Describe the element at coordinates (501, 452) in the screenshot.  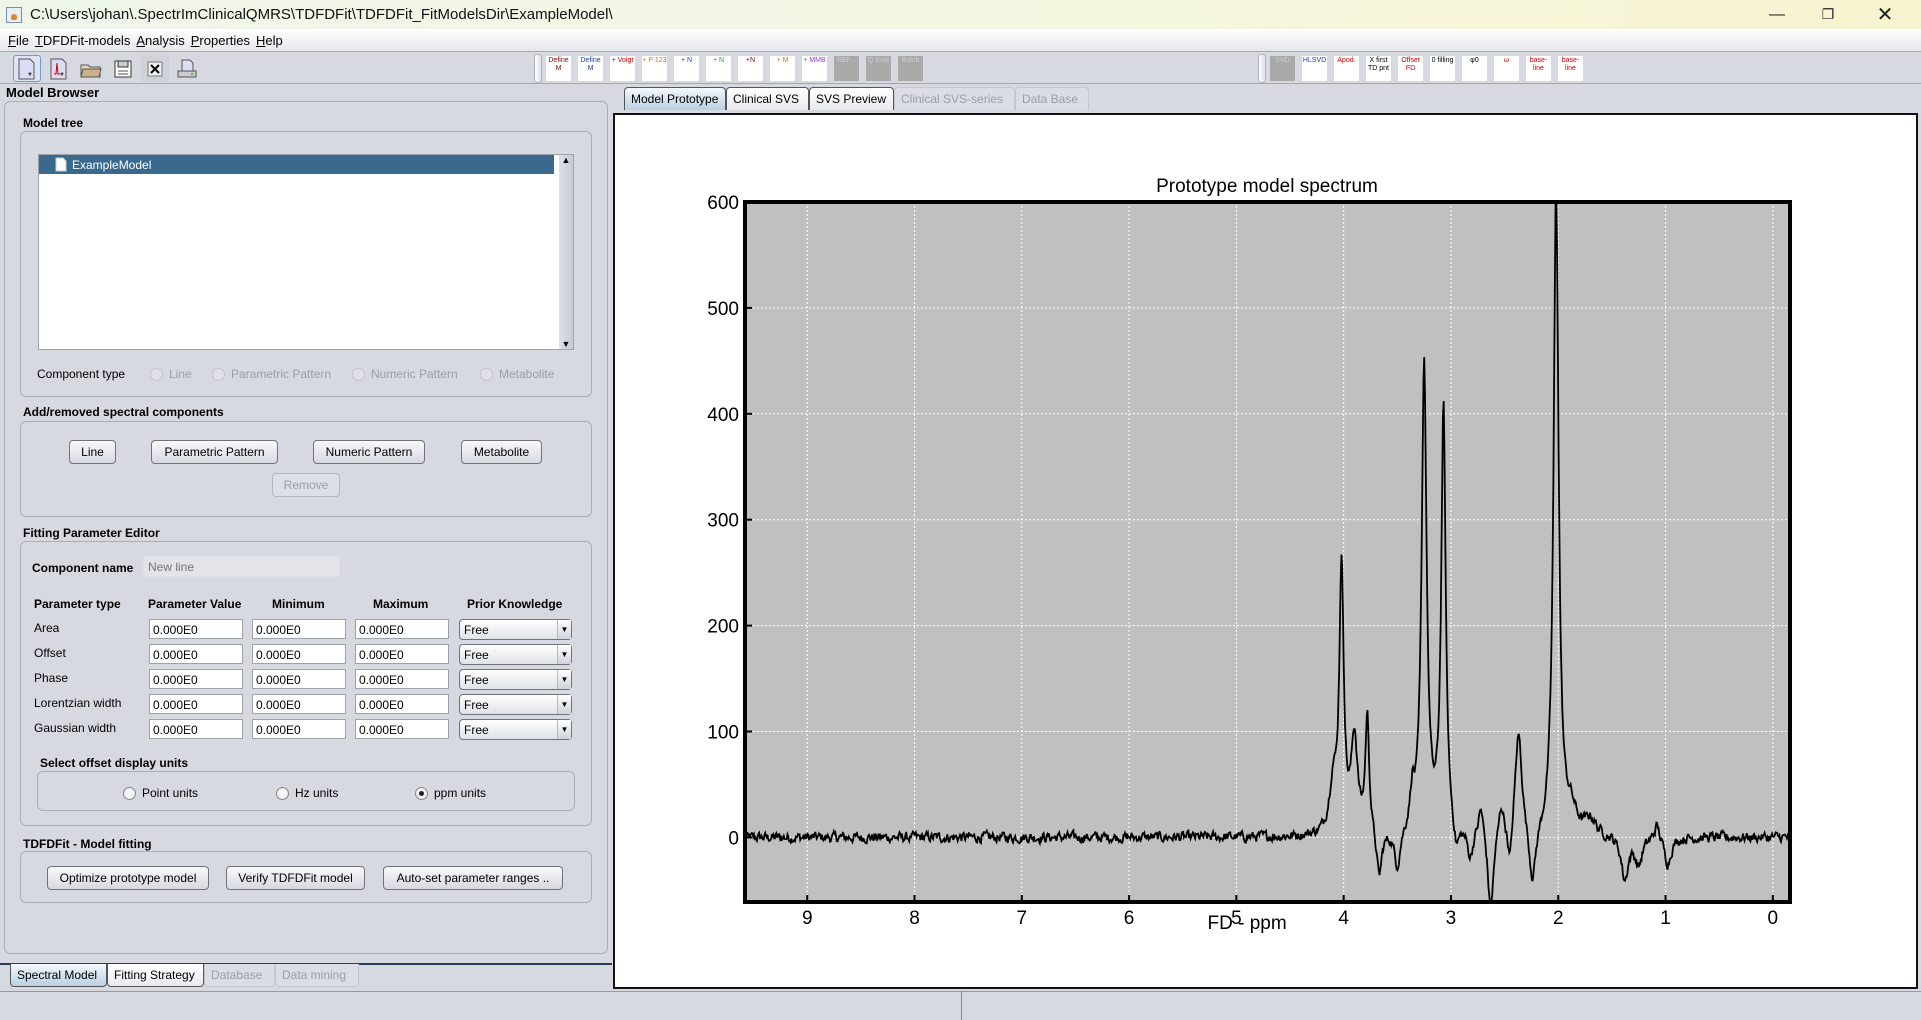
I see `add-metabolite-button: Metabolite` at that location.